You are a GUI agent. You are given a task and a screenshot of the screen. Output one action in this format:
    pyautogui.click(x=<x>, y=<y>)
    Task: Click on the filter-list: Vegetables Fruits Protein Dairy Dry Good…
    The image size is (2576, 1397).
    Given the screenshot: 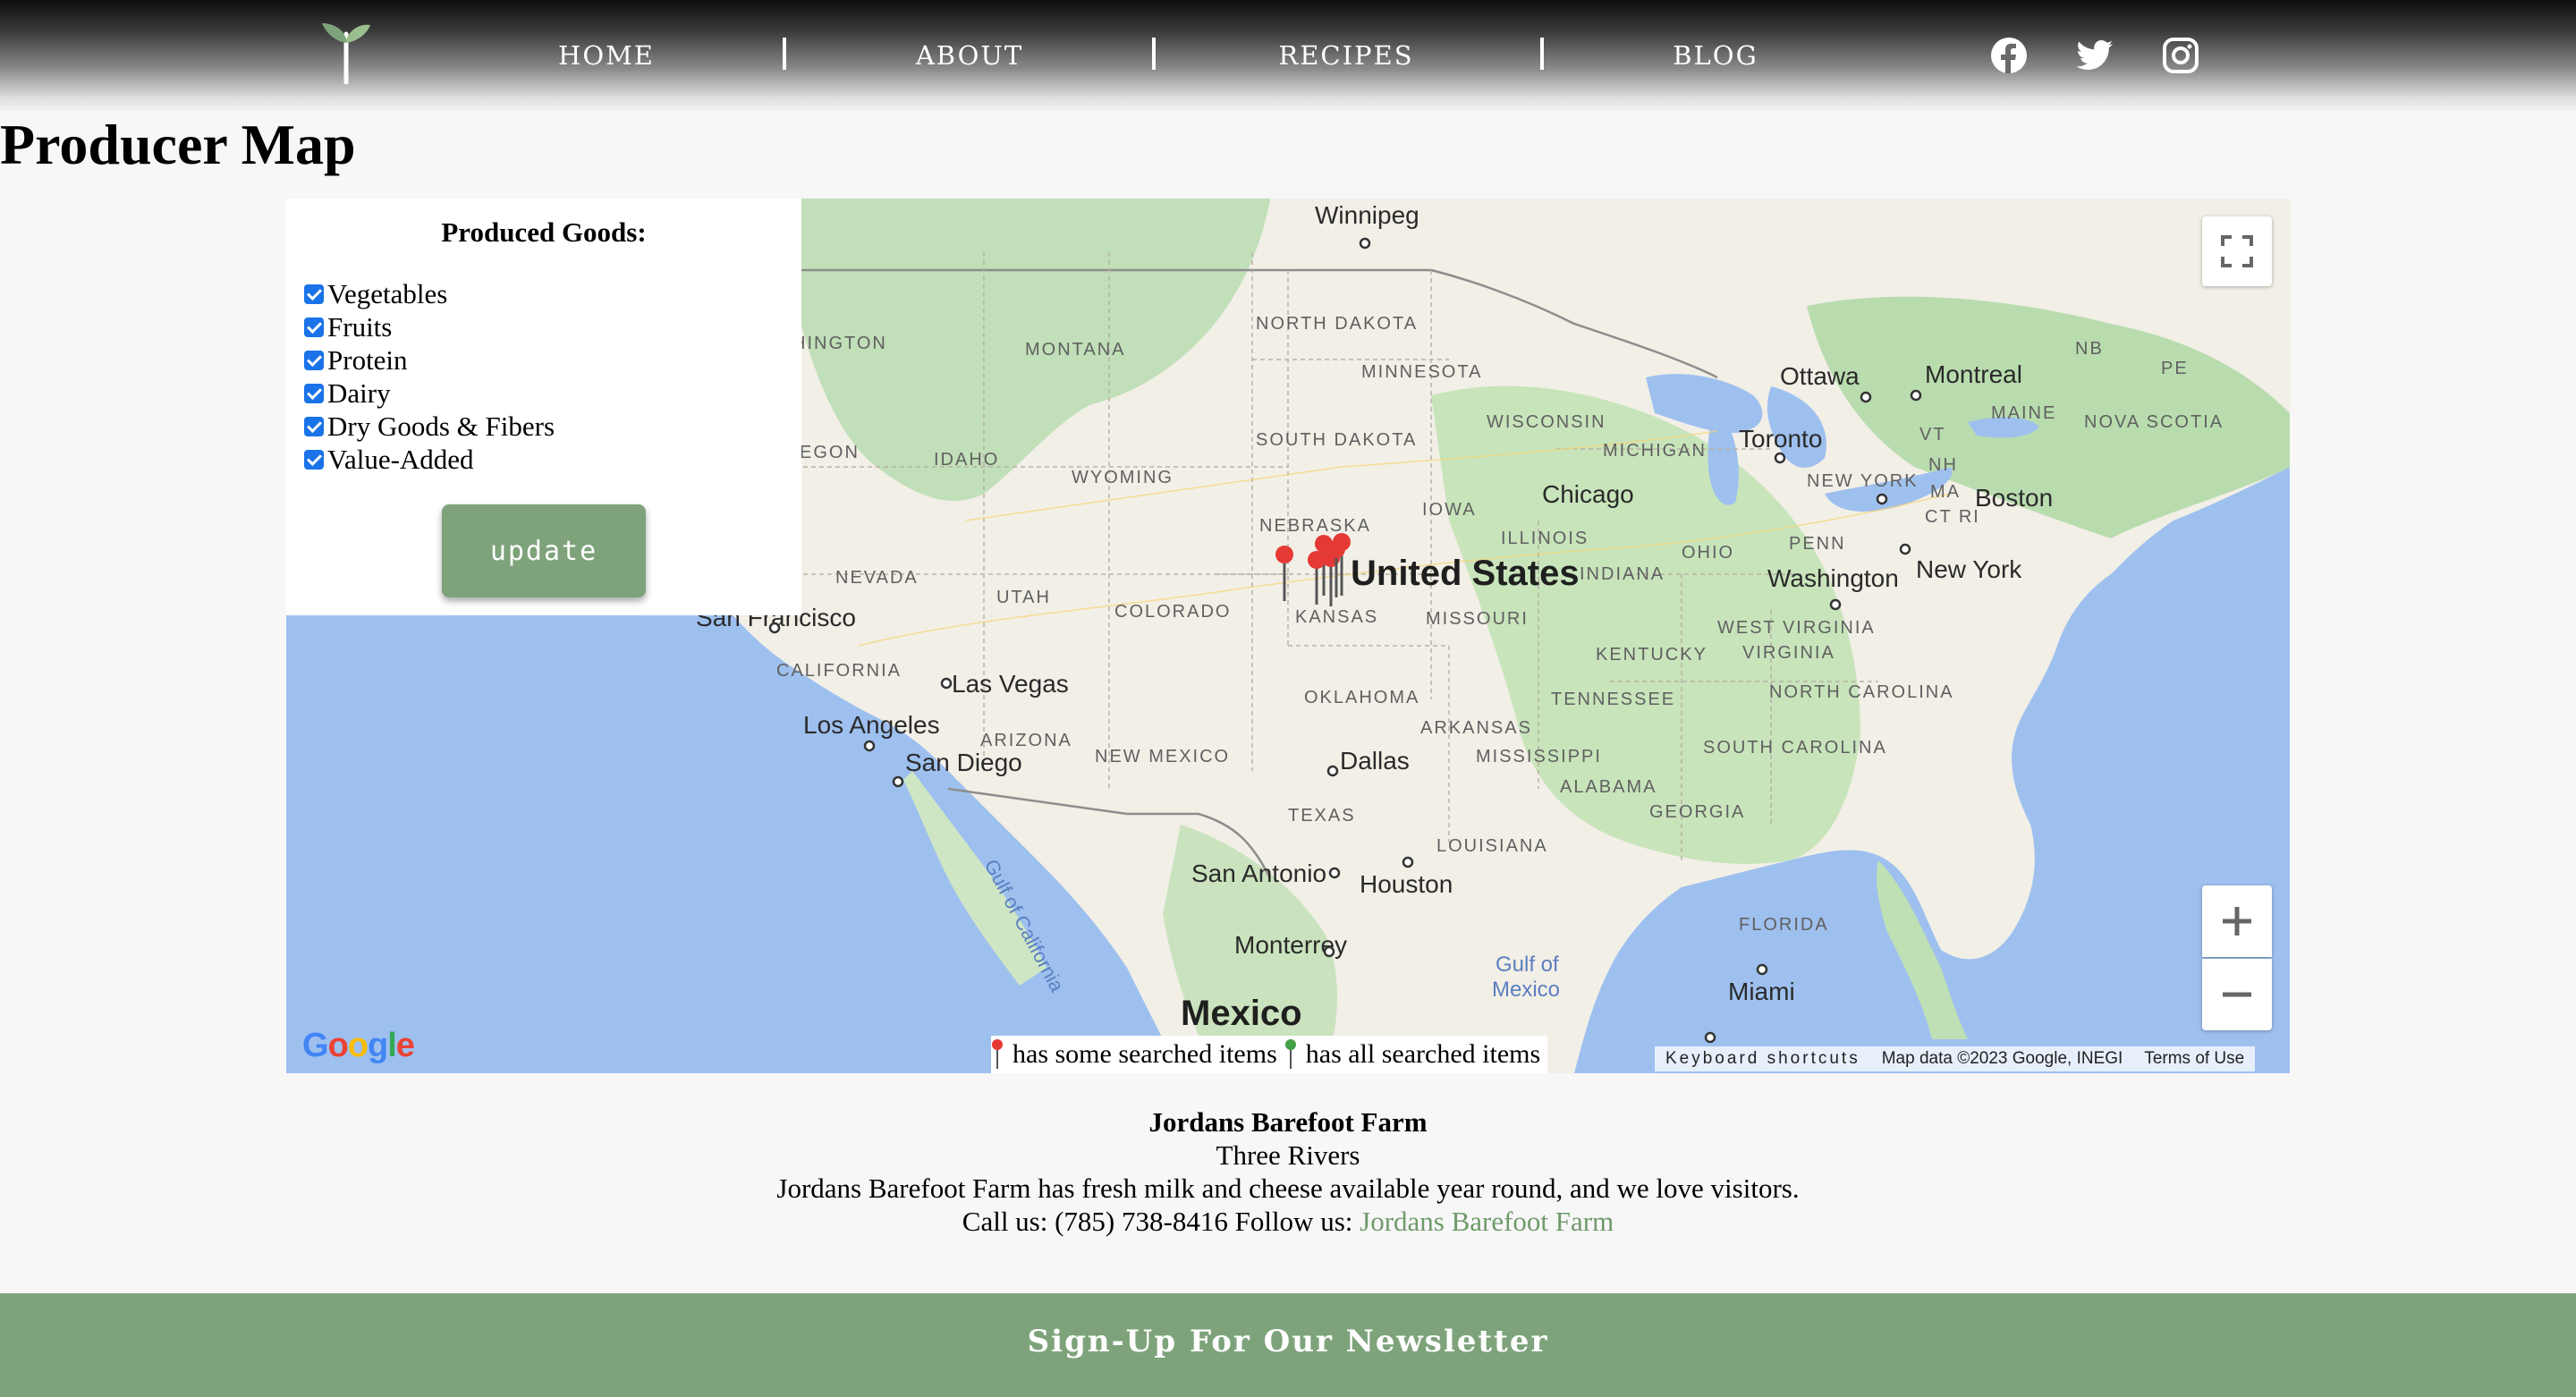 What is the action you would take?
    pyautogui.click(x=429, y=376)
    